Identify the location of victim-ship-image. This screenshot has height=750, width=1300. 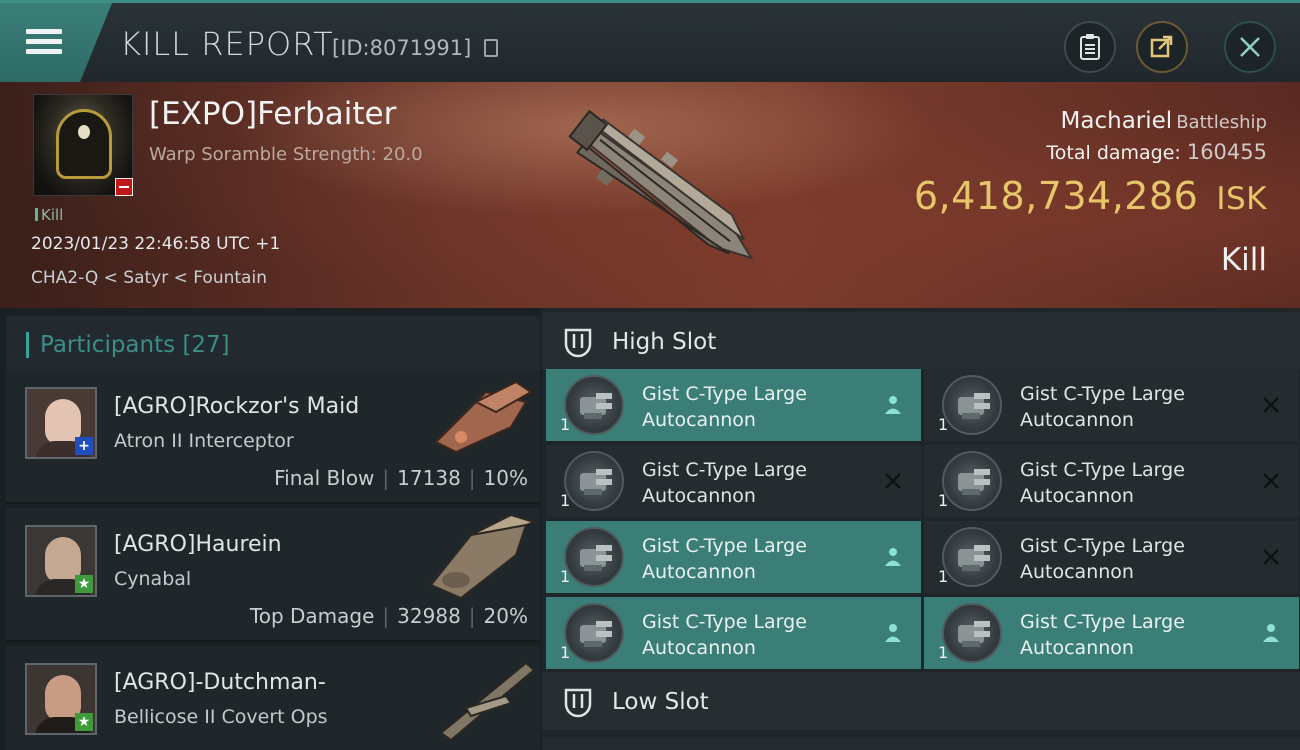
(660, 193).